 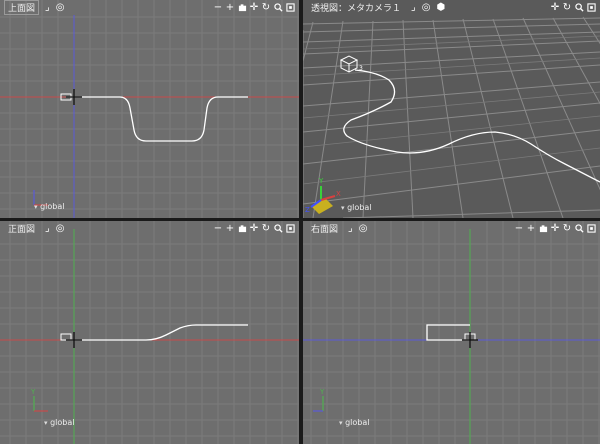 I want to click on right-global-label: ▾ global, so click(x=354, y=422).